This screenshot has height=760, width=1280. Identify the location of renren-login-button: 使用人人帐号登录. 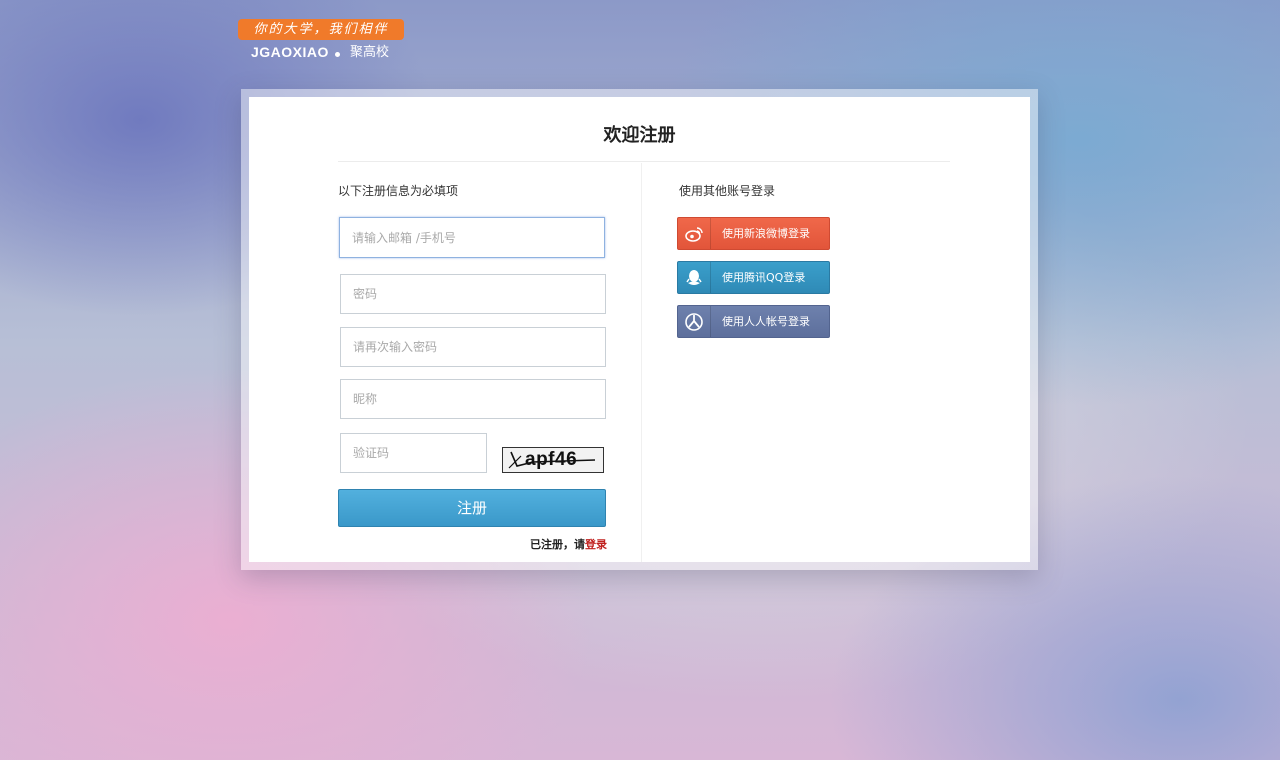
(753, 321).